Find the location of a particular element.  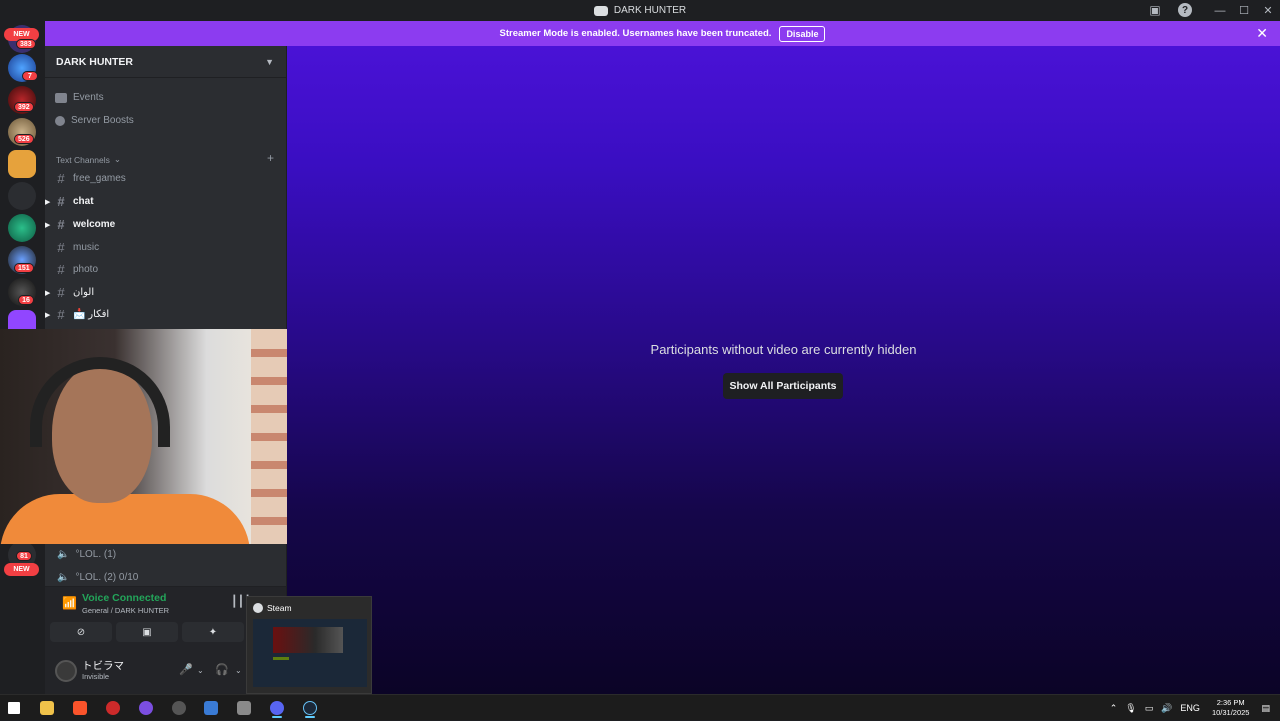

create-channel-icon: + is located at coordinates (270, 158).